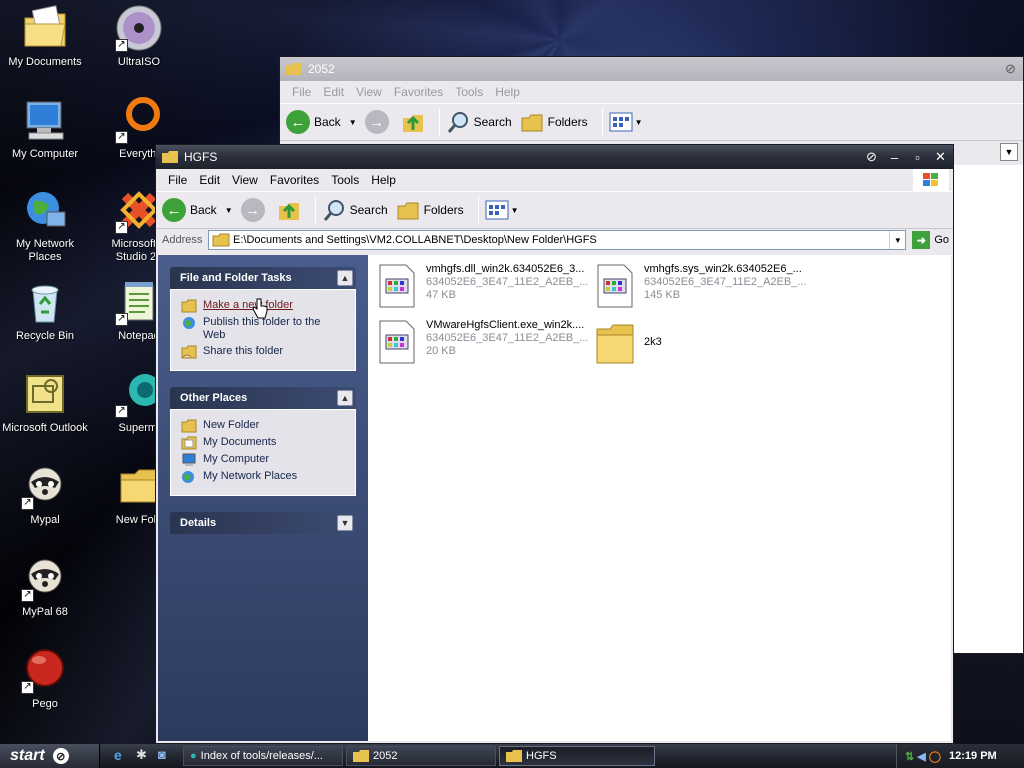 This screenshot has width=1024, height=768. I want to click on system-file-icon, so click(397, 342).